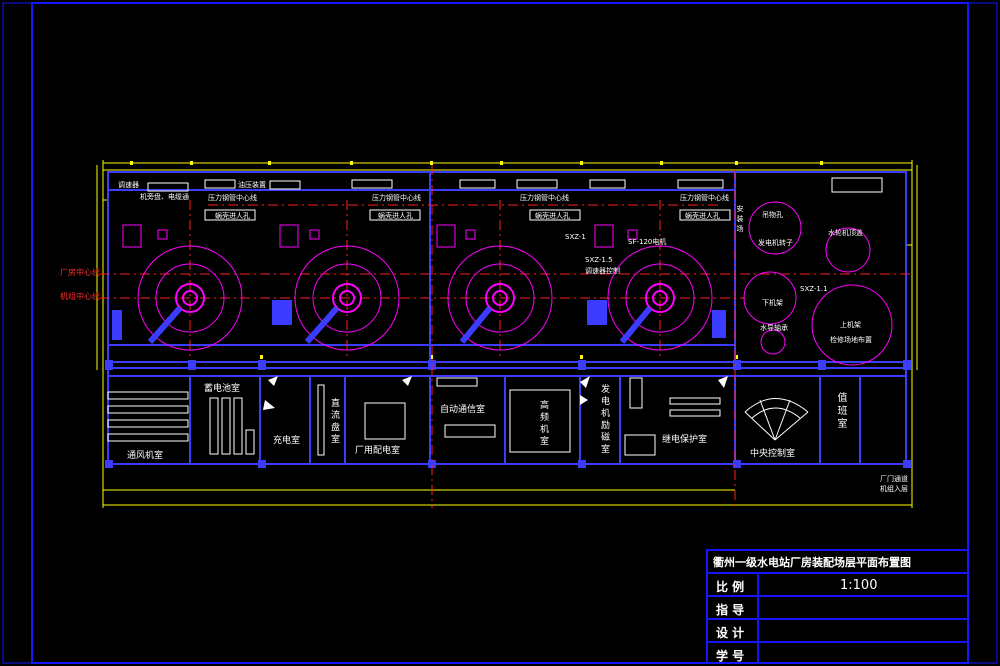 This screenshot has height=666, width=1000. I want to click on unit-model-label: SF-120电机, so click(647, 242).